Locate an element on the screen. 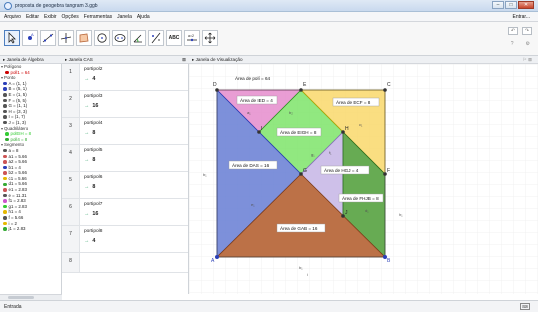 The image size is (538, 312). arrow-right-icon: → is located at coordinates (87, 160).